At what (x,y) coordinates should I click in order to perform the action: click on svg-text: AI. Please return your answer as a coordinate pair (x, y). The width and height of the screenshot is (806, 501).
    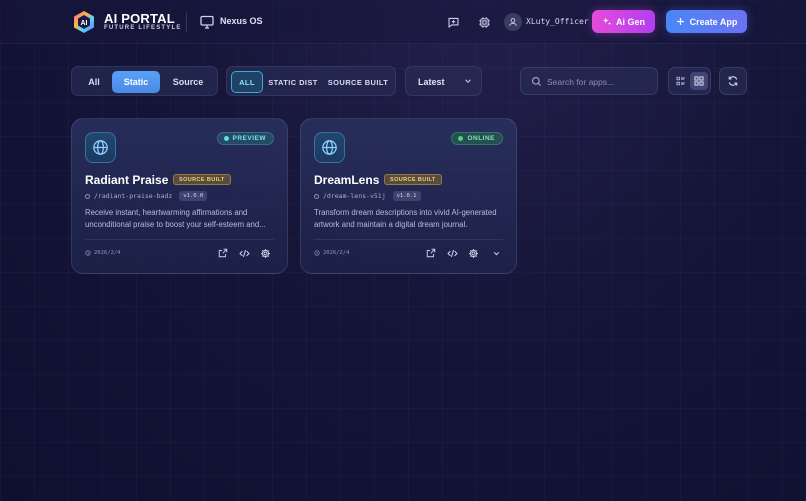
    Looking at the image, I should click on (84, 23).